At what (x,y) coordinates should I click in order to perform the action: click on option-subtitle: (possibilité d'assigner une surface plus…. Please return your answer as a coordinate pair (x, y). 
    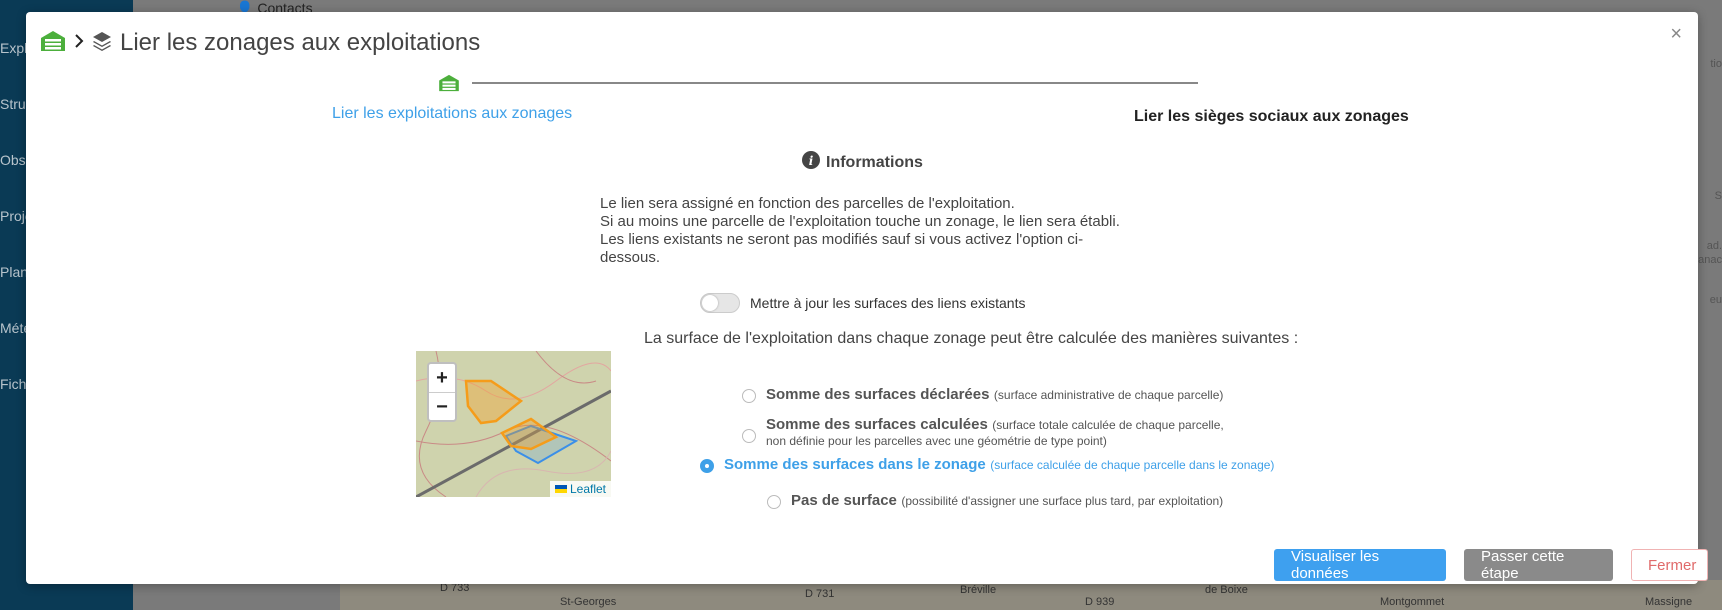
    Looking at the image, I should click on (1062, 501).